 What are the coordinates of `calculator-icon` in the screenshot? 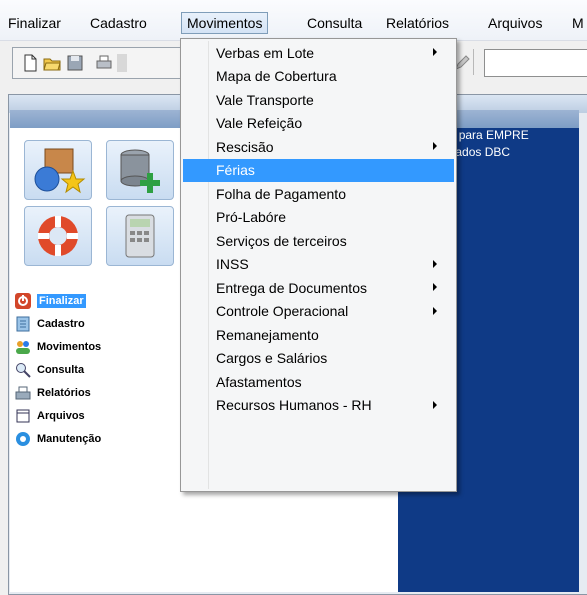 It's located at (140, 236).